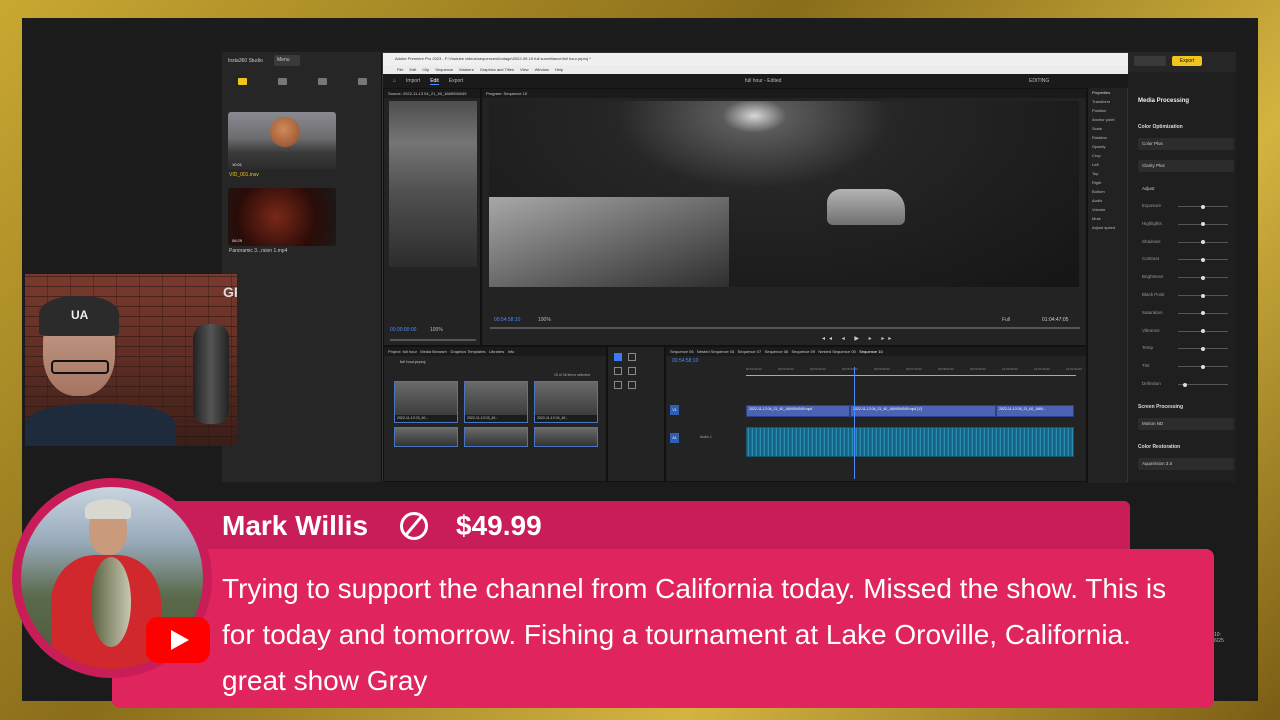 The width and height of the screenshot is (1280, 720). Describe the element at coordinates (466, 69) in the screenshot. I see `menu-item: Markers` at that location.